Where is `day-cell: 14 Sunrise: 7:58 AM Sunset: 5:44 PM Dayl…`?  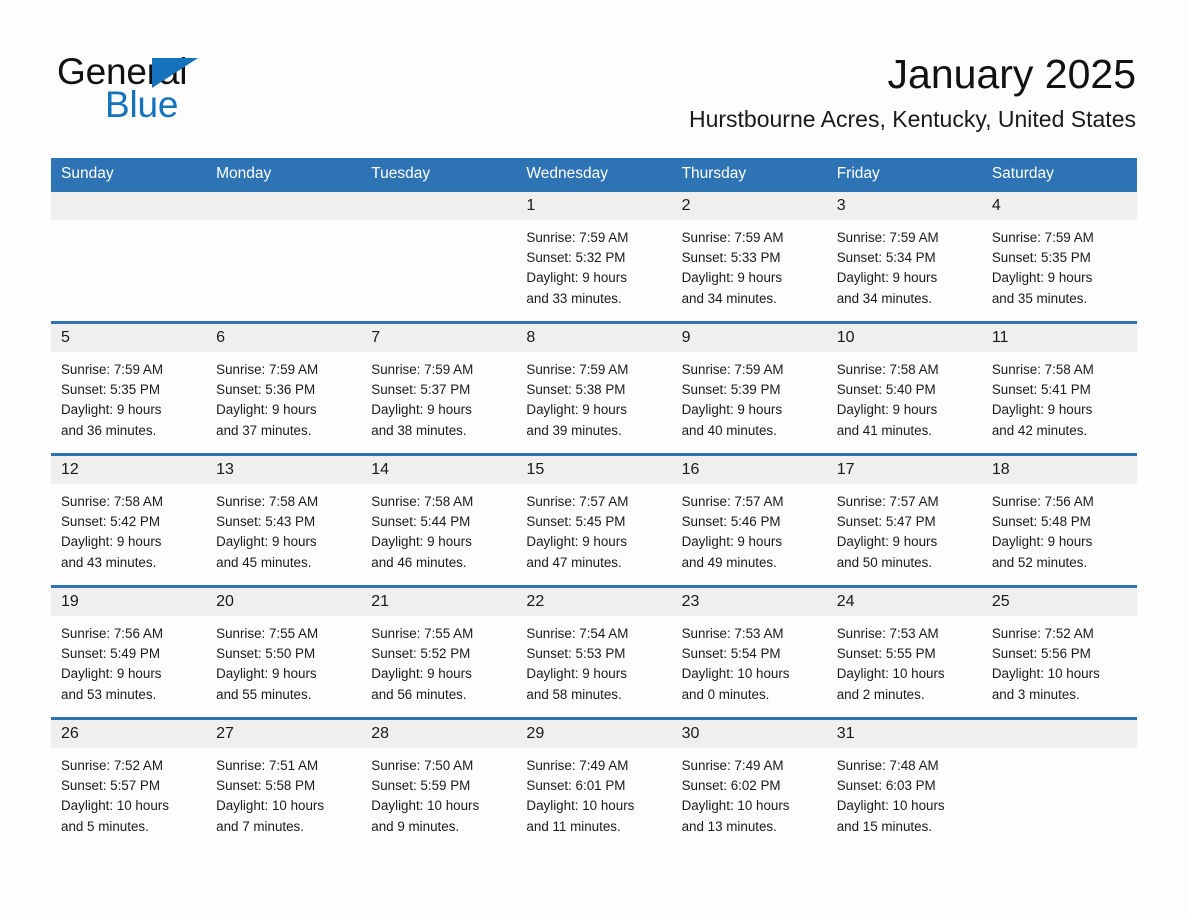 day-cell: 14 Sunrise: 7:58 AM Sunset: 5:44 PM Dayl… is located at coordinates (439, 520).